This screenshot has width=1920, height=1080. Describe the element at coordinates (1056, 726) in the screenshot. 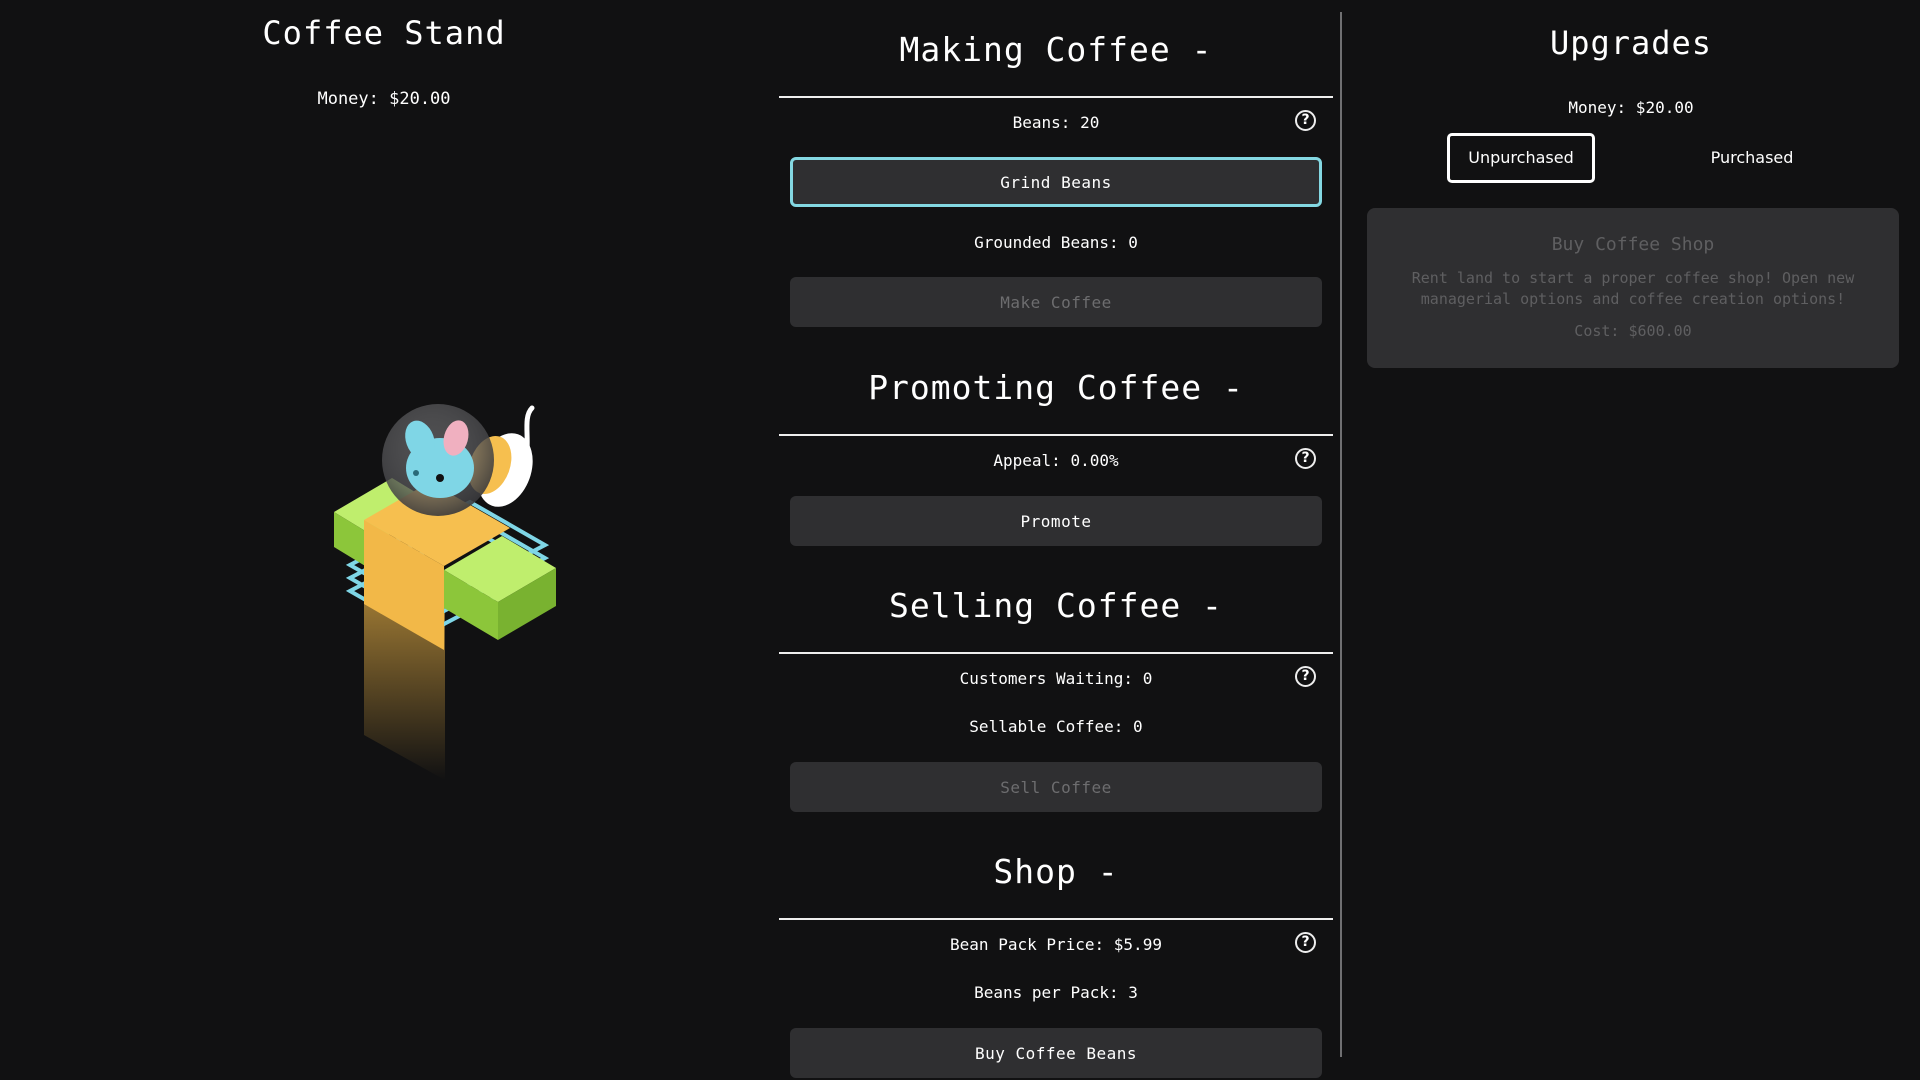

I see `sellable-coffee: Sellable Coffee: 0` at that location.